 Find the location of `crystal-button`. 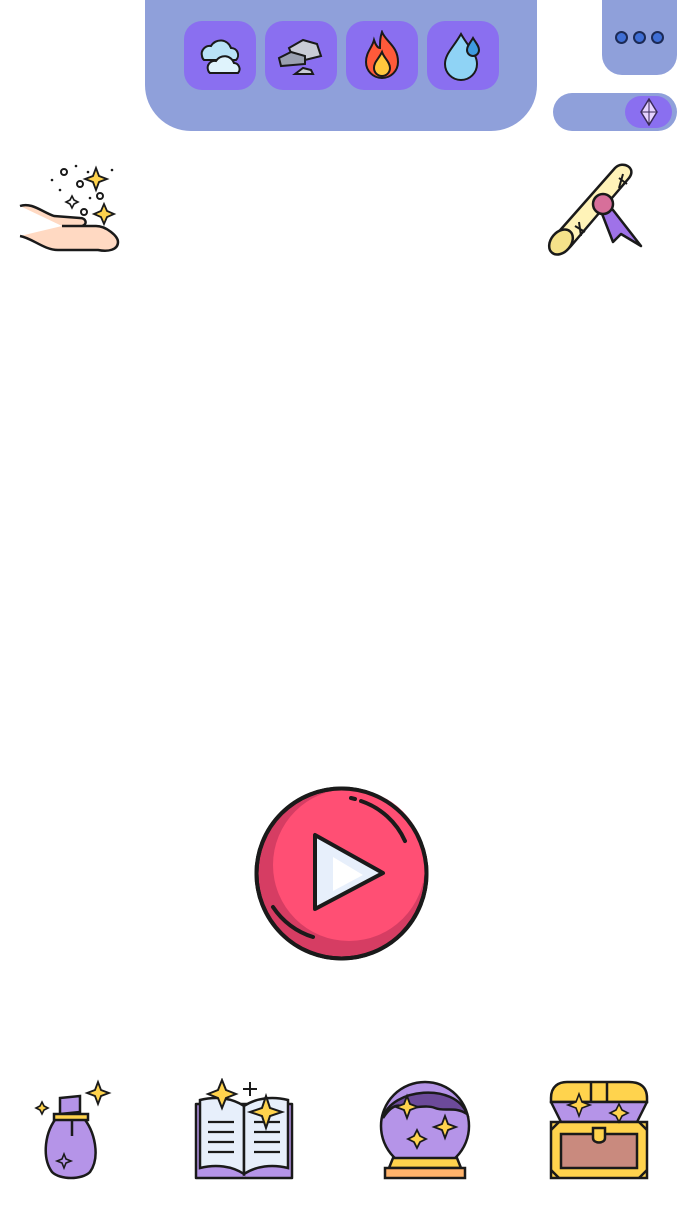

crystal-button is located at coordinates (648, 112).